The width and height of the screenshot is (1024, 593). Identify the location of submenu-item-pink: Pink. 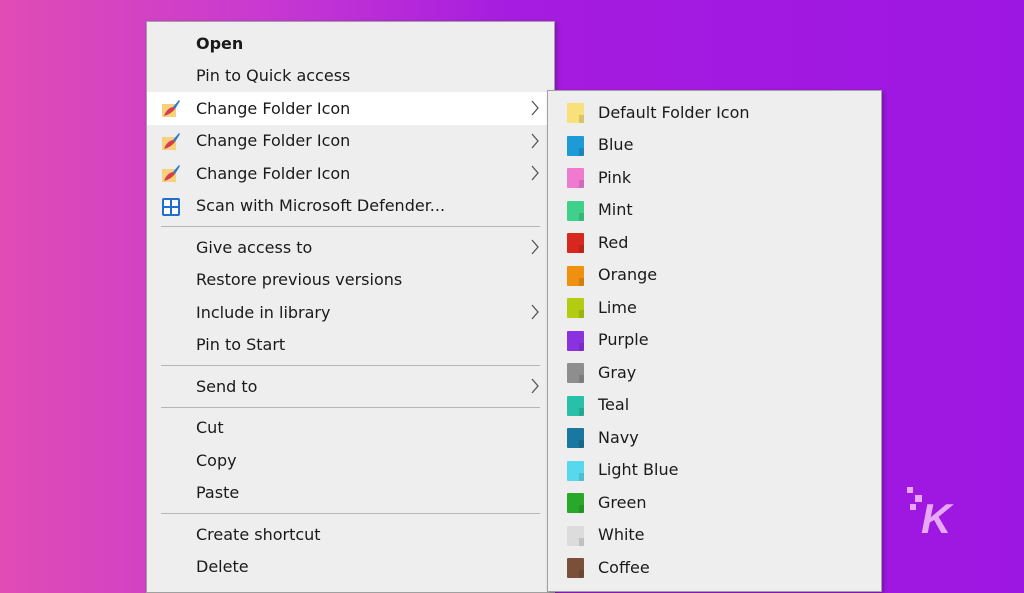
(714, 177).